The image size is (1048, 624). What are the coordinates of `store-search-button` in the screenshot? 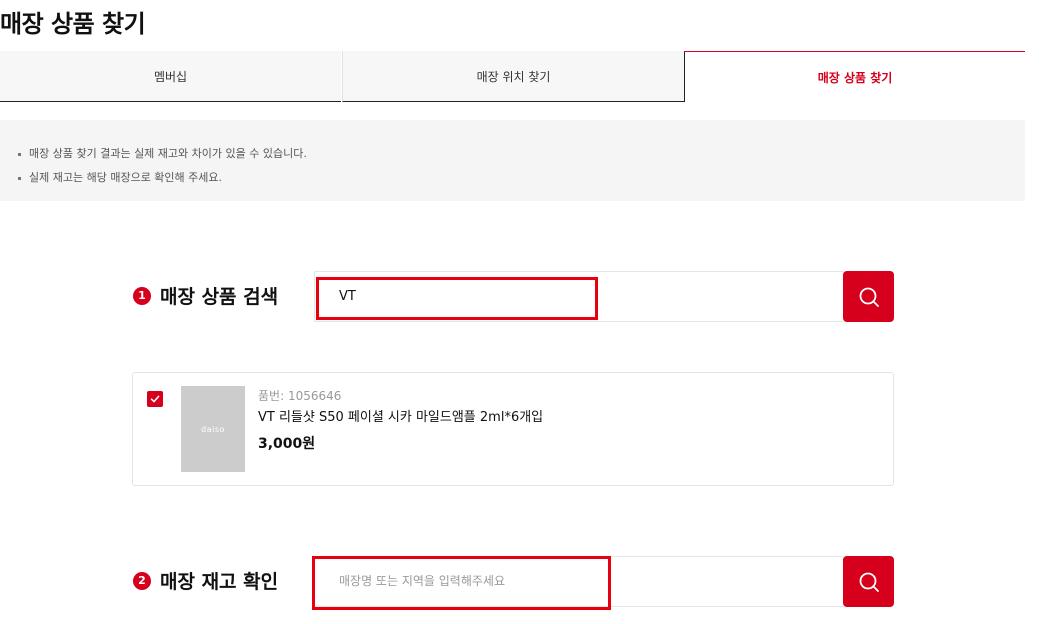 It's located at (868, 581).